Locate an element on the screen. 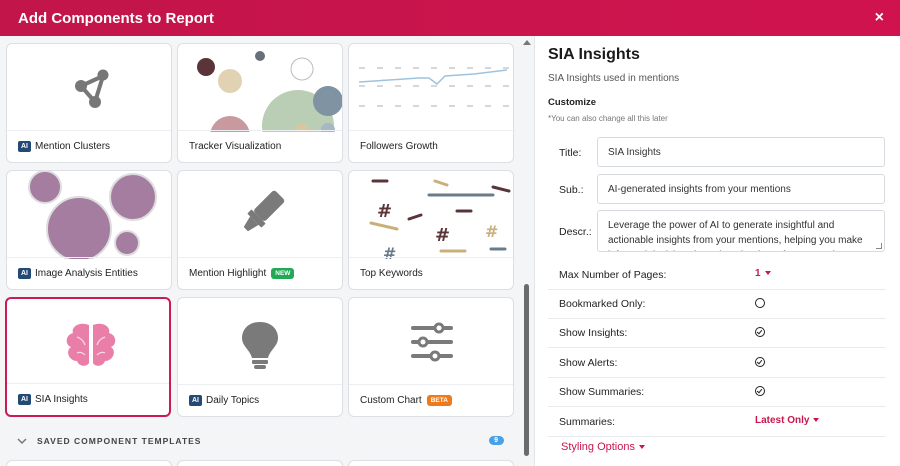 Image resolution: width=900 pixels, height=466 pixels. component-card-daily-topics: AI Daily Topics is located at coordinates (260, 357).